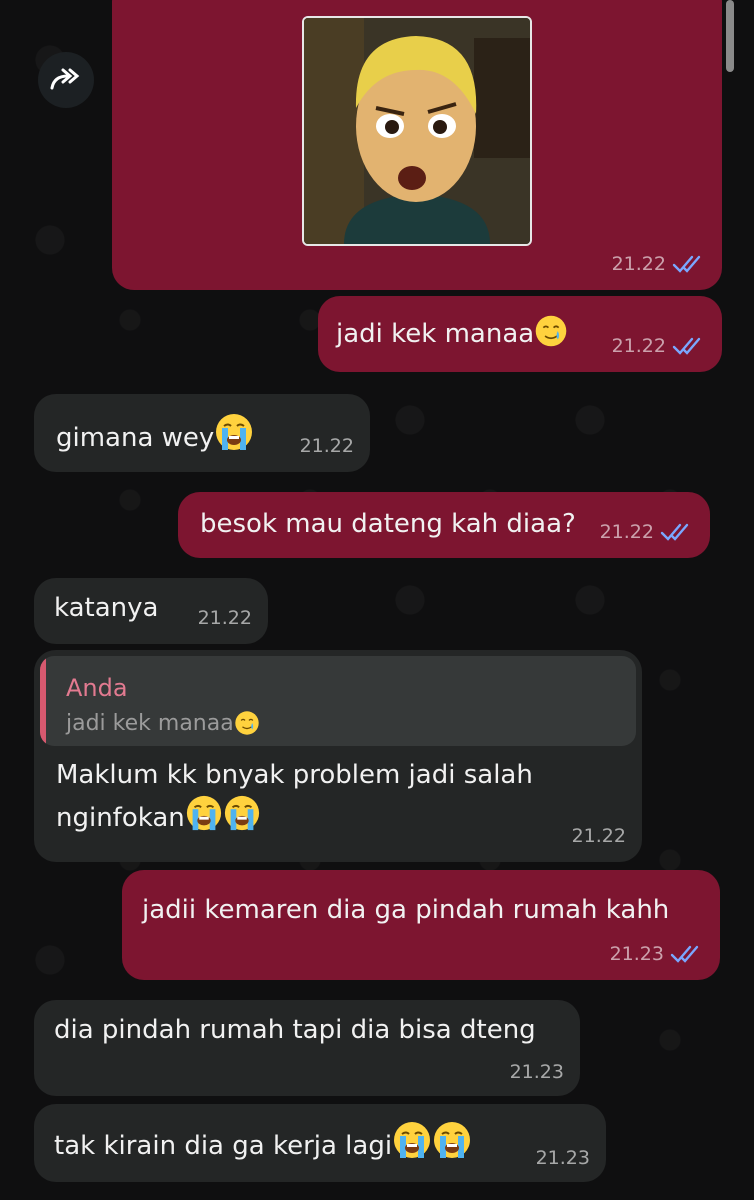 The height and width of the screenshot is (1200, 754). I want to click on quote-sender: Anda, so click(97, 688).